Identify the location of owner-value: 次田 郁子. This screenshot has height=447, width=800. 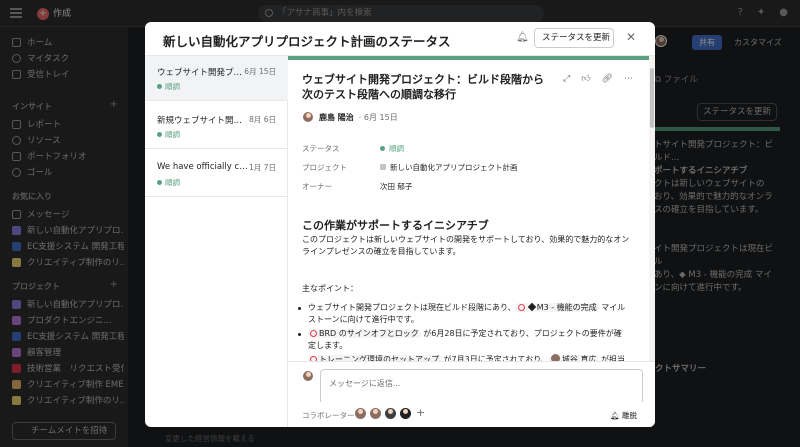
(396, 186).